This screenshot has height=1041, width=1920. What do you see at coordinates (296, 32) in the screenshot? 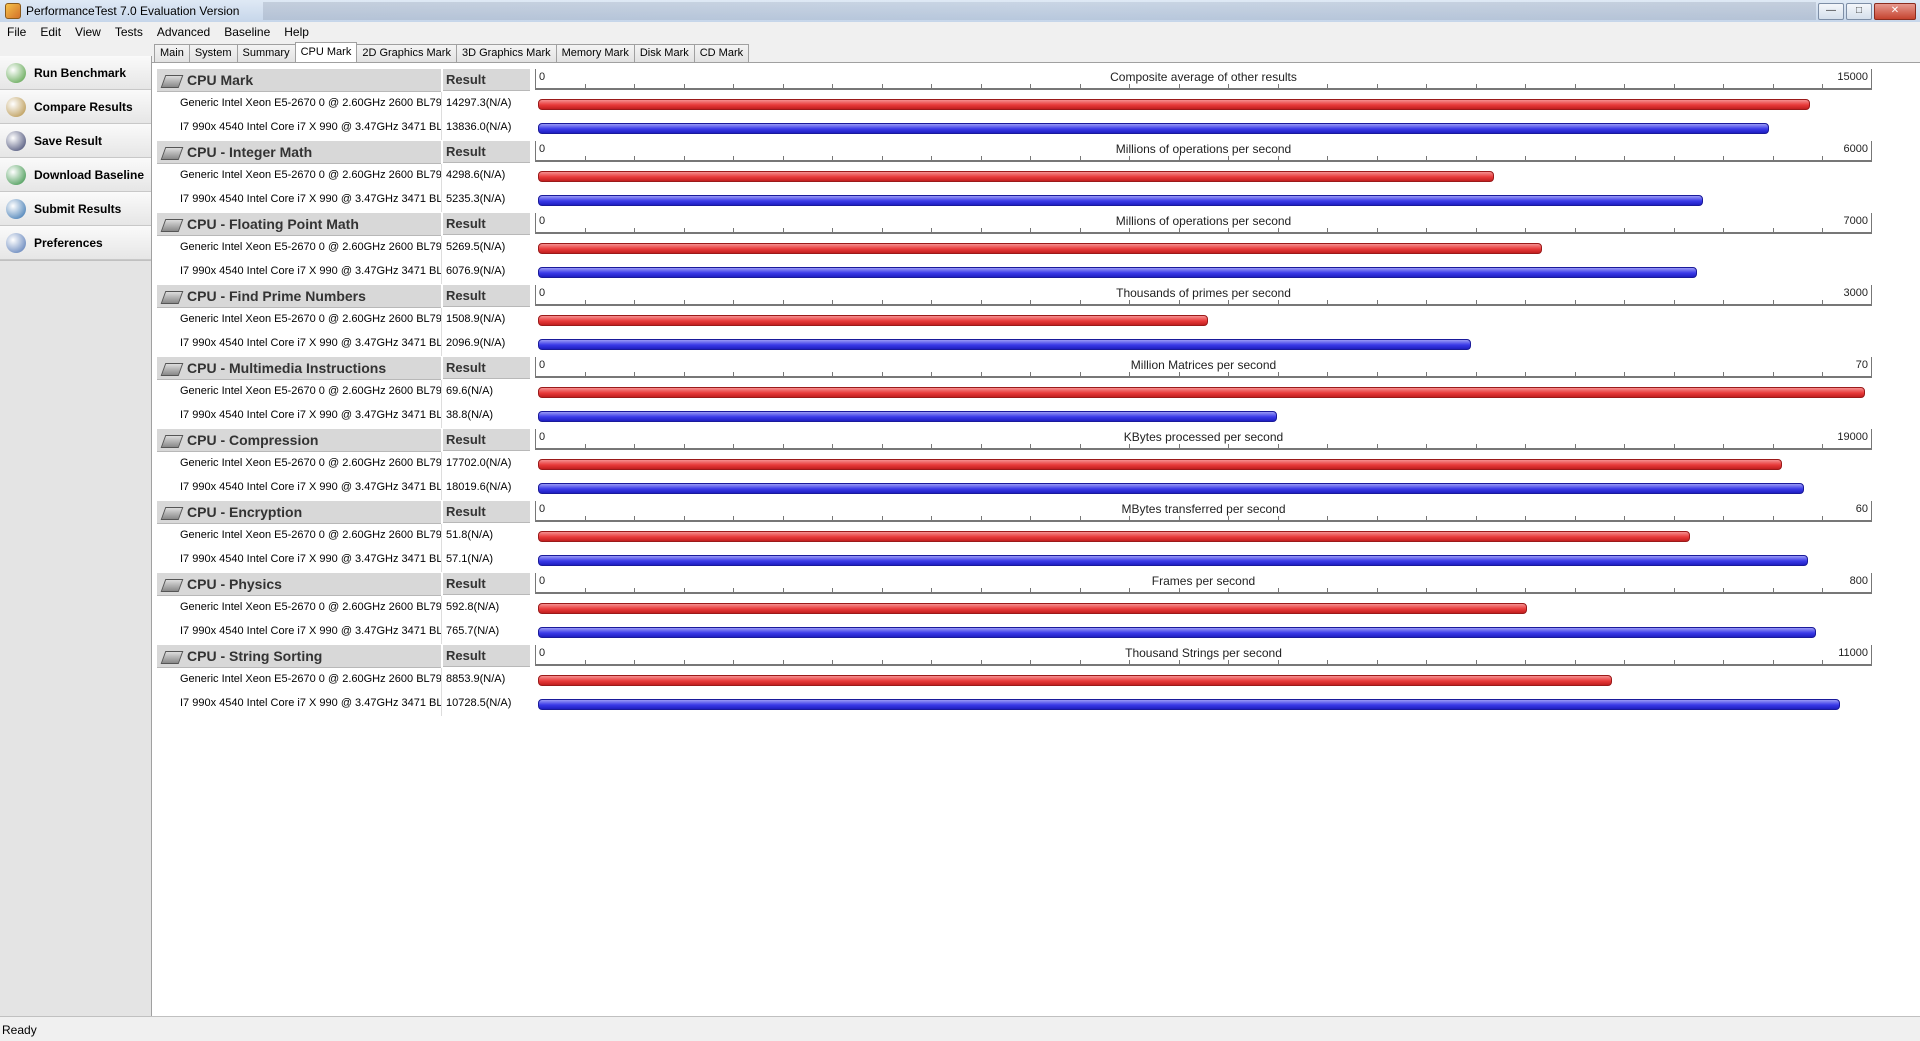
I see `menu-help: Help` at bounding box center [296, 32].